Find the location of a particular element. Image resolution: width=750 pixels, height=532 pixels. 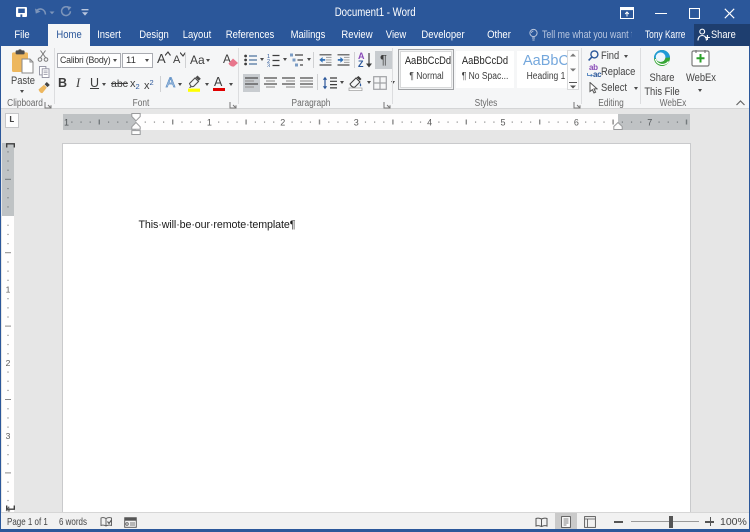

svg-text: 6 is located at coordinates (576, 123).